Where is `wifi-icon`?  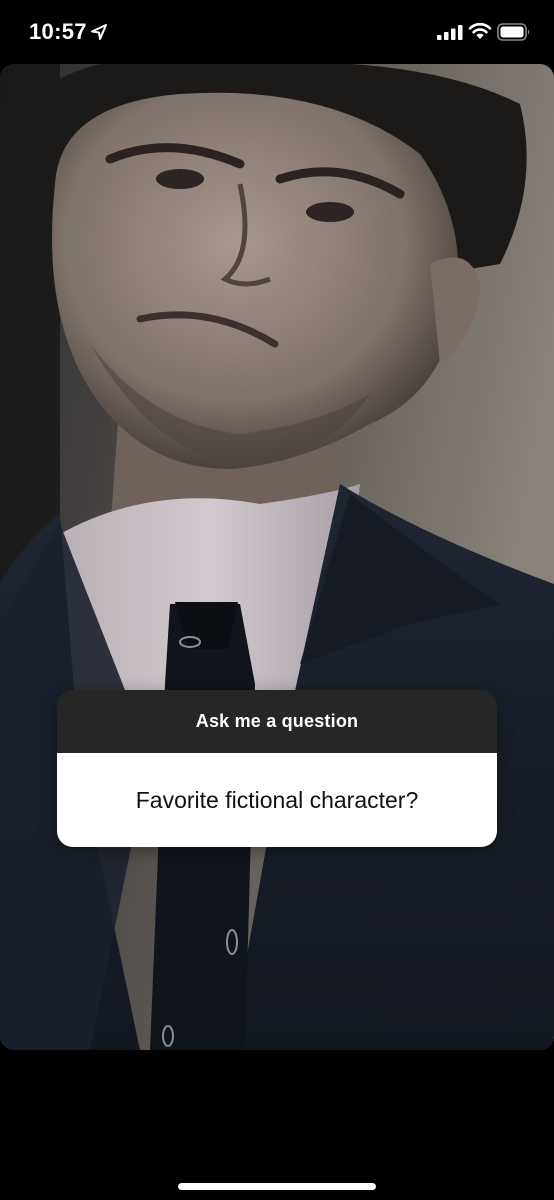
wifi-icon is located at coordinates (480, 30).